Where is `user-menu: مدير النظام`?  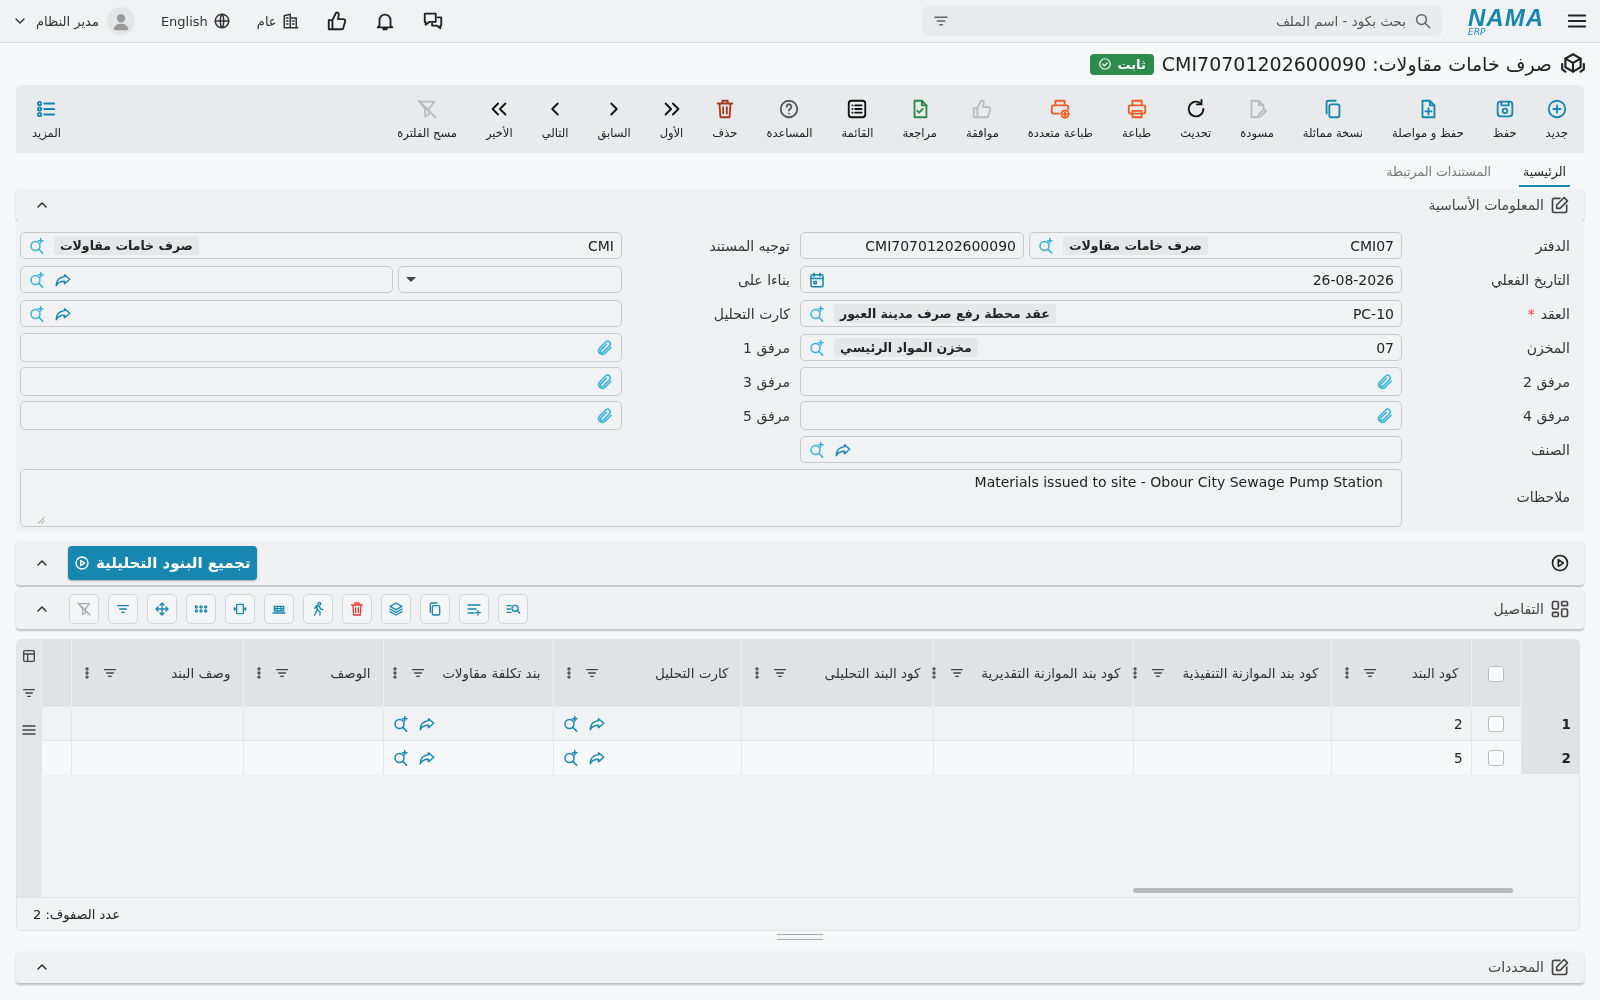
user-menu: مدير النظام is located at coordinates (73, 21).